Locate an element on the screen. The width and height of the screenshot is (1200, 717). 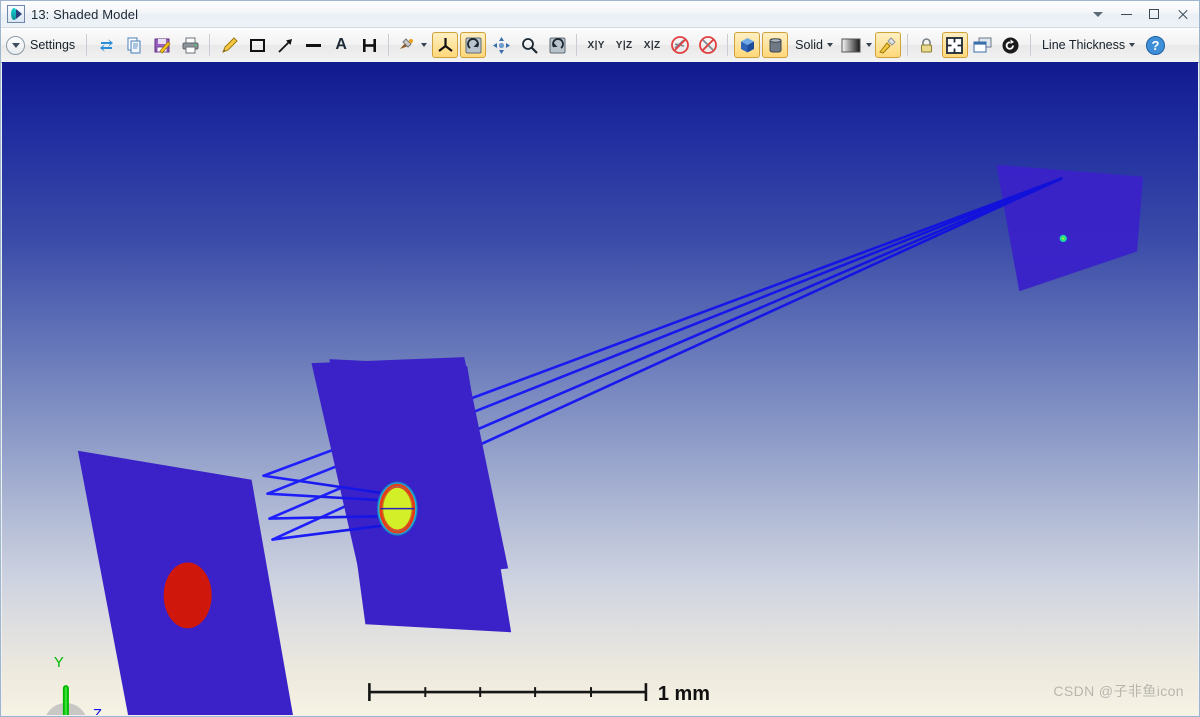
blue-cube-icon is located at coordinates (747, 44).